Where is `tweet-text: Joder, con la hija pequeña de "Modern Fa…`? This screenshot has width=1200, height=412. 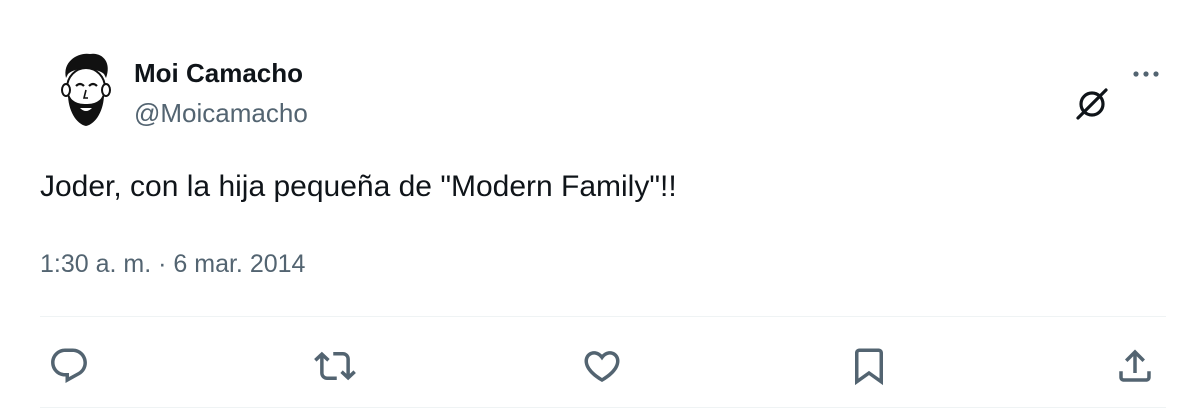 tweet-text: Joder, con la hija pequeña de "Modern Fa… is located at coordinates (358, 186).